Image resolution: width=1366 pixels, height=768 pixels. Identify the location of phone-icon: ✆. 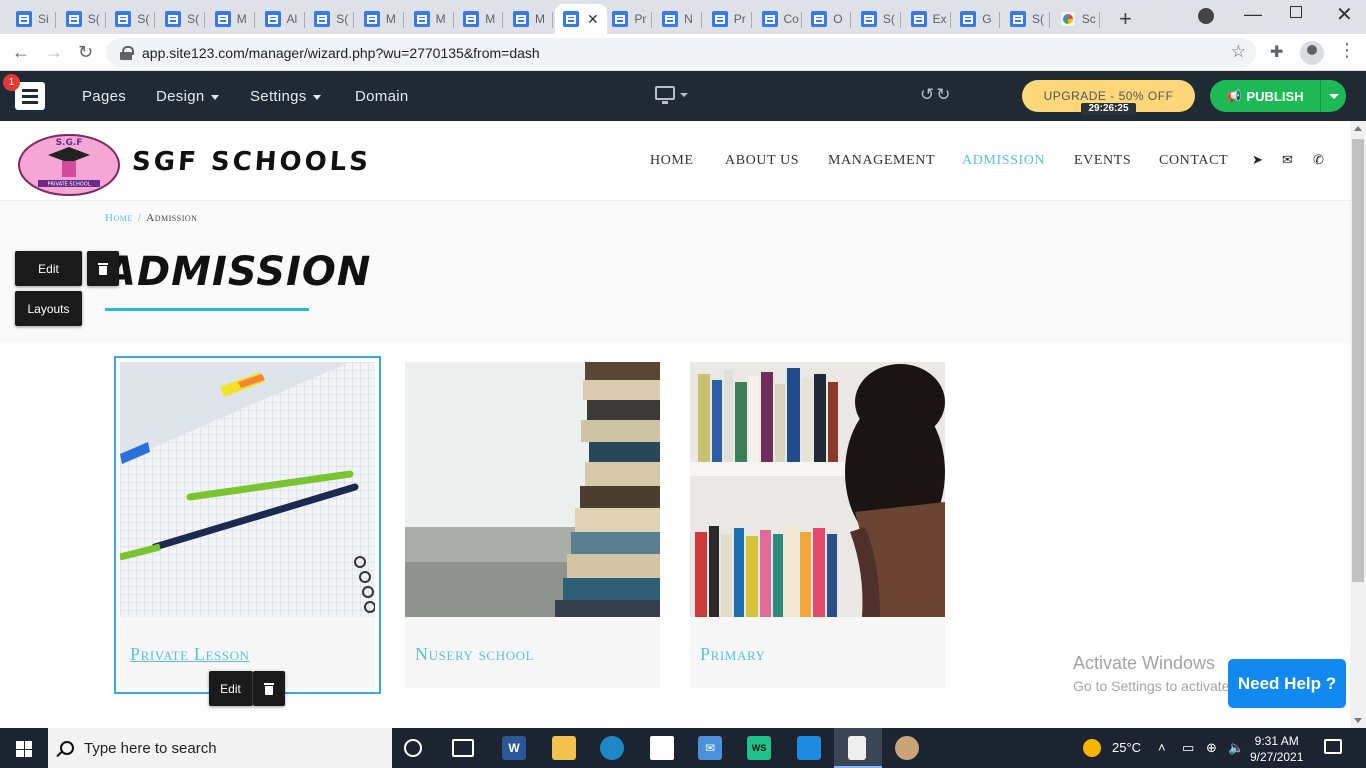
(1318, 160).